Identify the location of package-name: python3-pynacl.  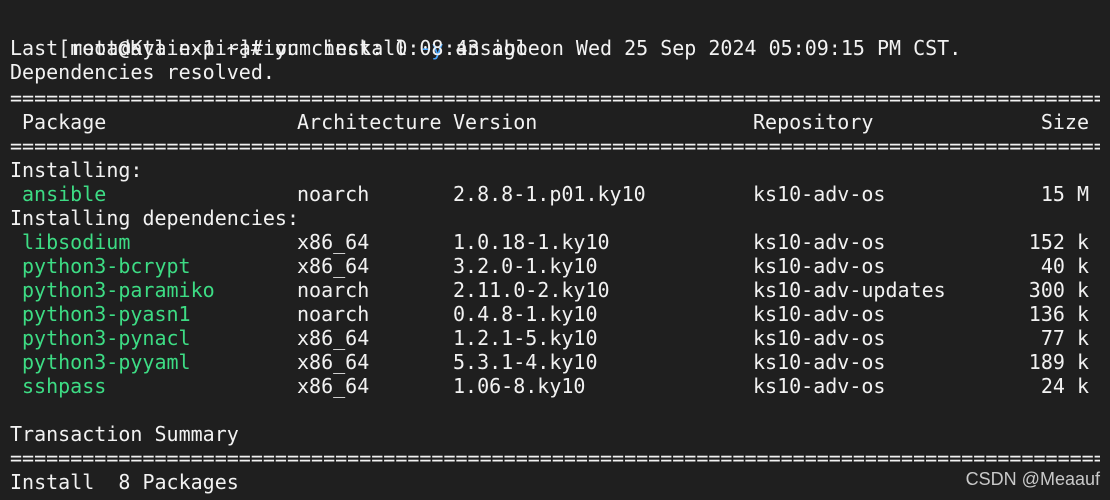
(106, 338).